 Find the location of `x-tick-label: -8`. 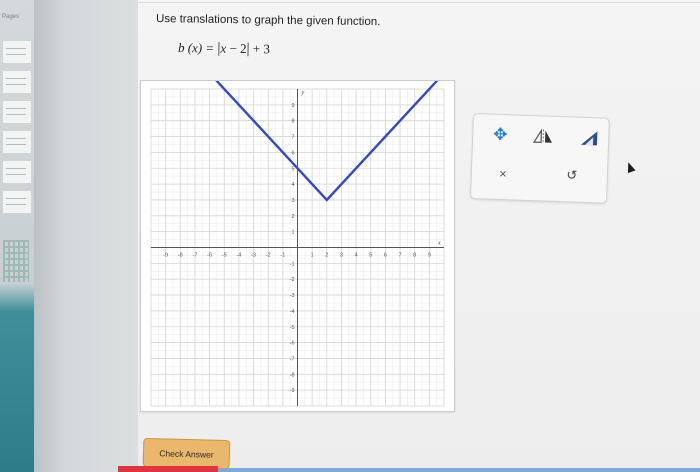

x-tick-label: -8 is located at coordinates (180, 256).